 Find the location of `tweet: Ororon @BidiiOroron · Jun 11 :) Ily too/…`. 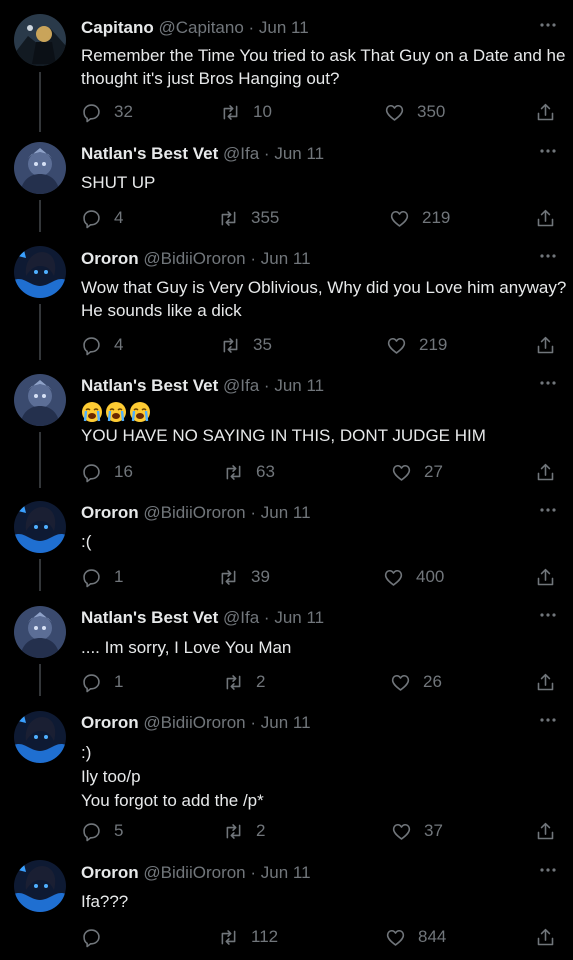

tweet: Ororon @BidiiOroron · Jun 11 :) Ily too/… is located at coordinates (286, 778).